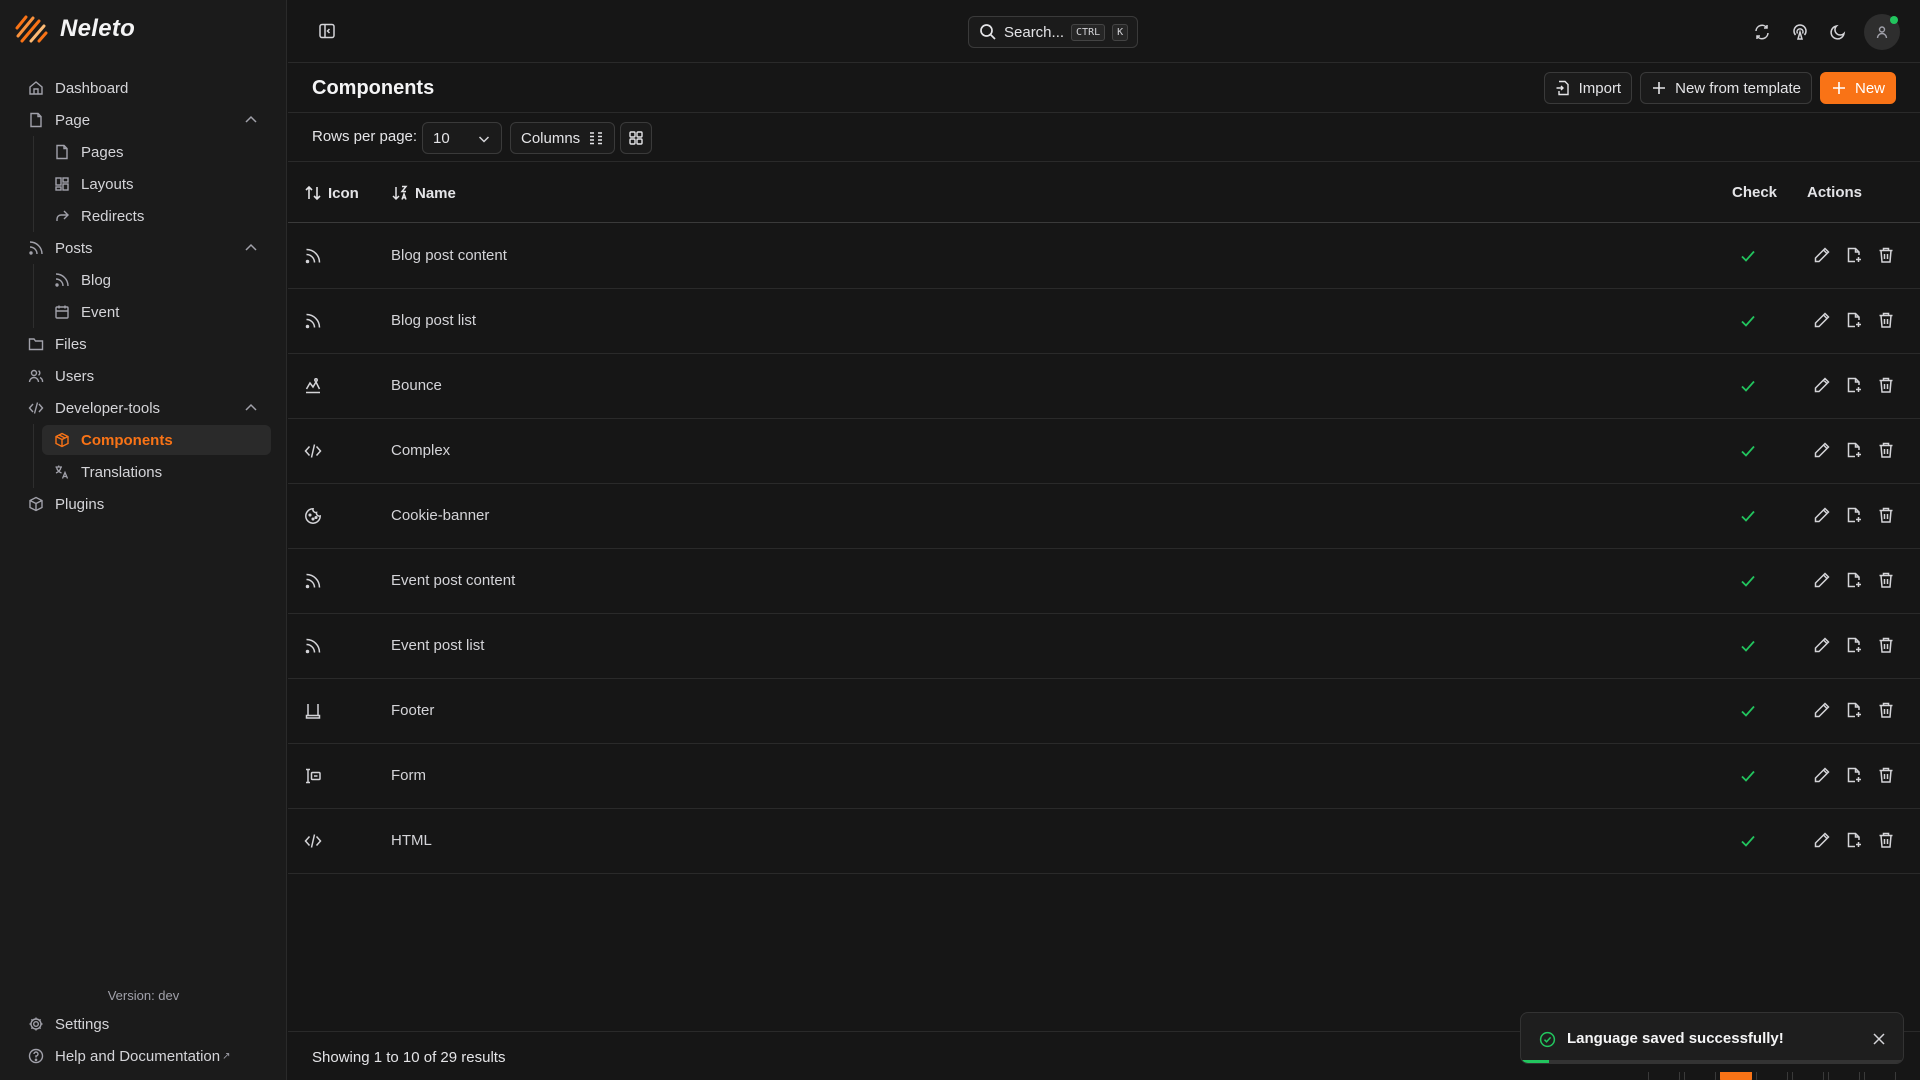 This screenshot has width=1920, height=1080. I want to click on sidebar-item-developer-tools: Developer-tools, so click(143, 408).